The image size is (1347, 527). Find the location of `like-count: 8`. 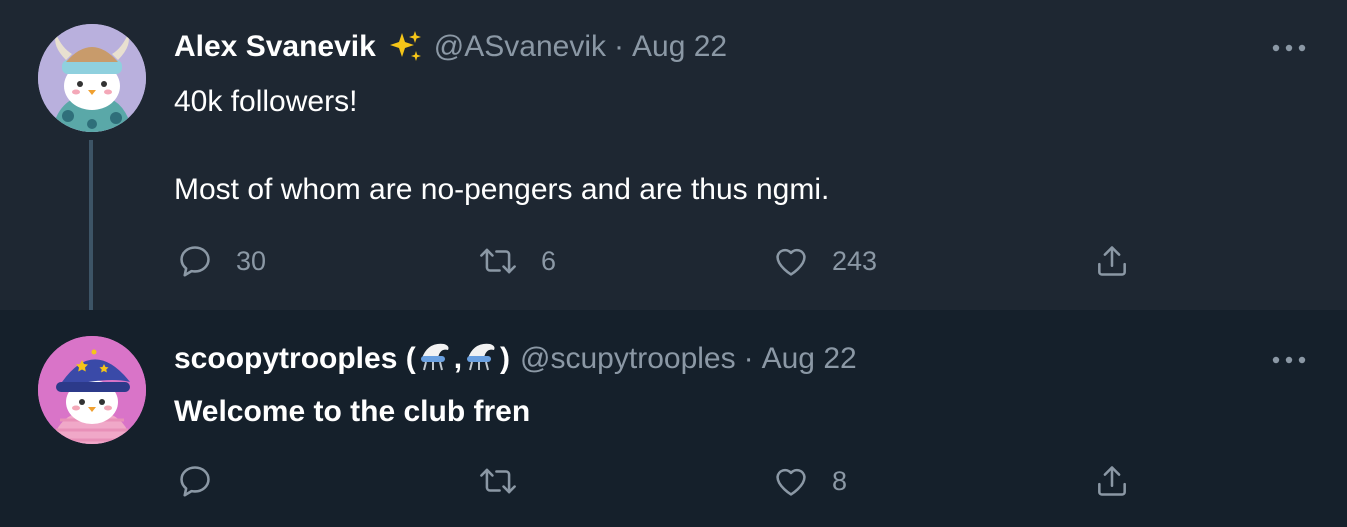

like-count: 8 is located at coordinates (840, 480).